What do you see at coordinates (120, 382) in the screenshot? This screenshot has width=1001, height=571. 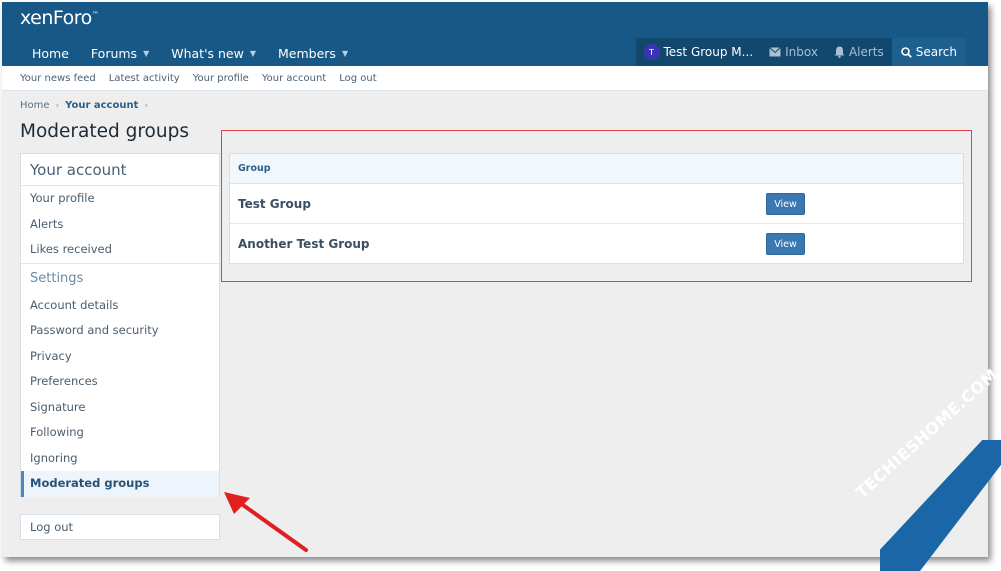 I see `sidebar-item-preferences: Preferences` at bounding box center [120, 382].